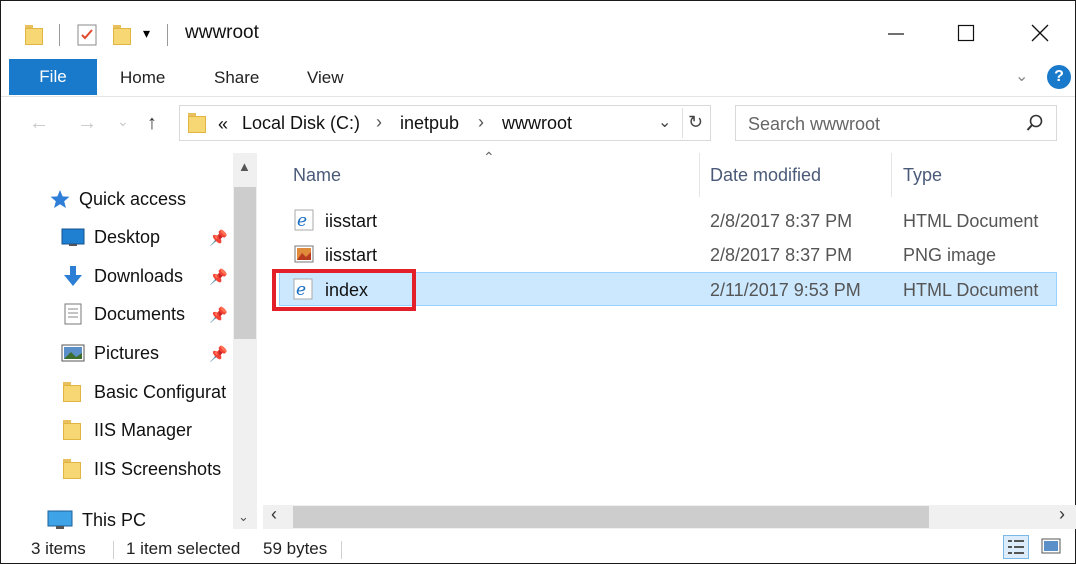 The height and width of the screenshot is (564, 1076). What do you see at coordinates (537, 123) in the screenshot?
I see `breadcrumb-wwwroot: wwwroot` at bounding box center [537, 123].